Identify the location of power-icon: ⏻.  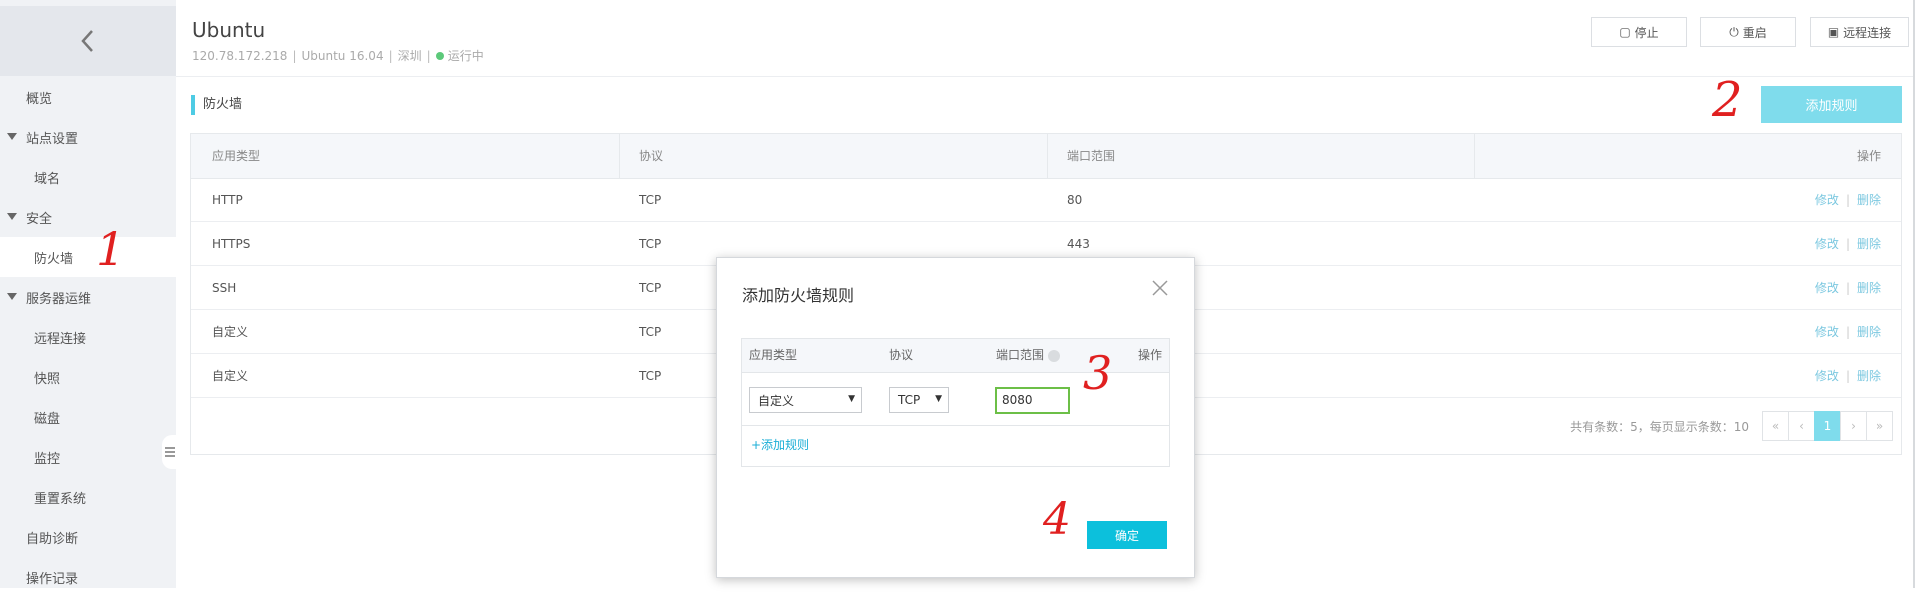
(1734, 31).